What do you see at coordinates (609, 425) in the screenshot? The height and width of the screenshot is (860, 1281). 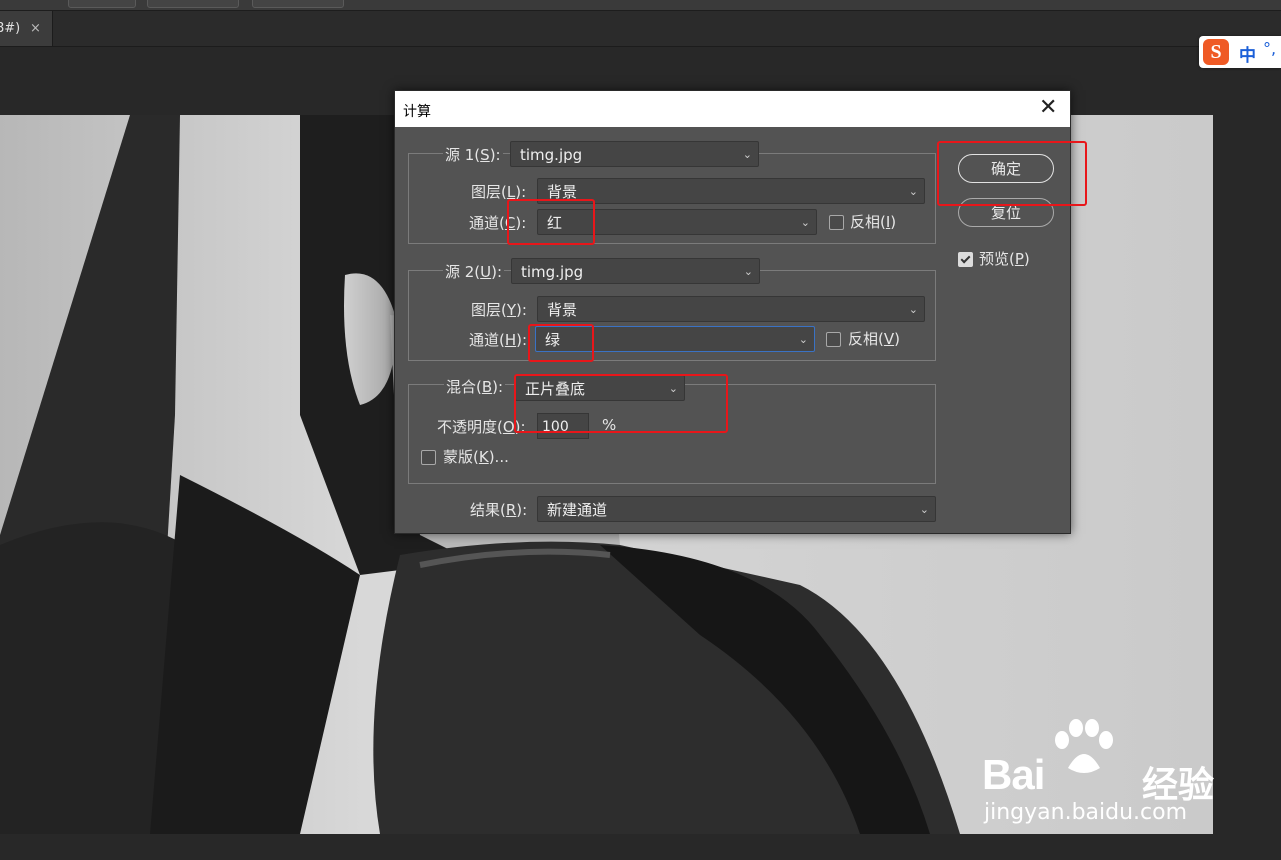 I see `opacity-unit: %` at bounding box center [609, 425].